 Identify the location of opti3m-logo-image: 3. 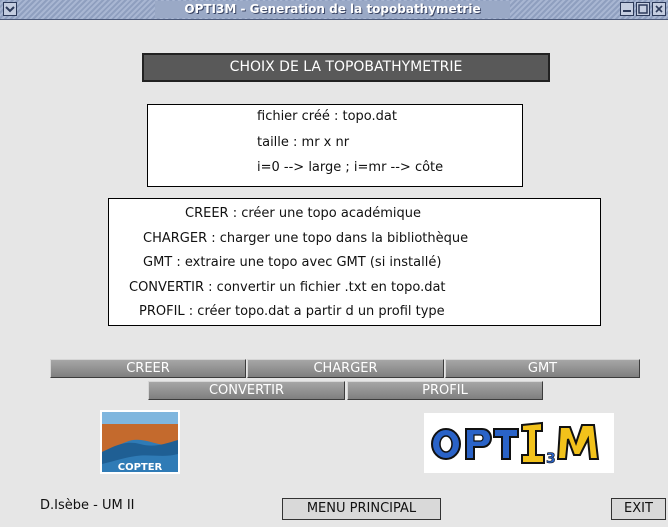
(519, 443).